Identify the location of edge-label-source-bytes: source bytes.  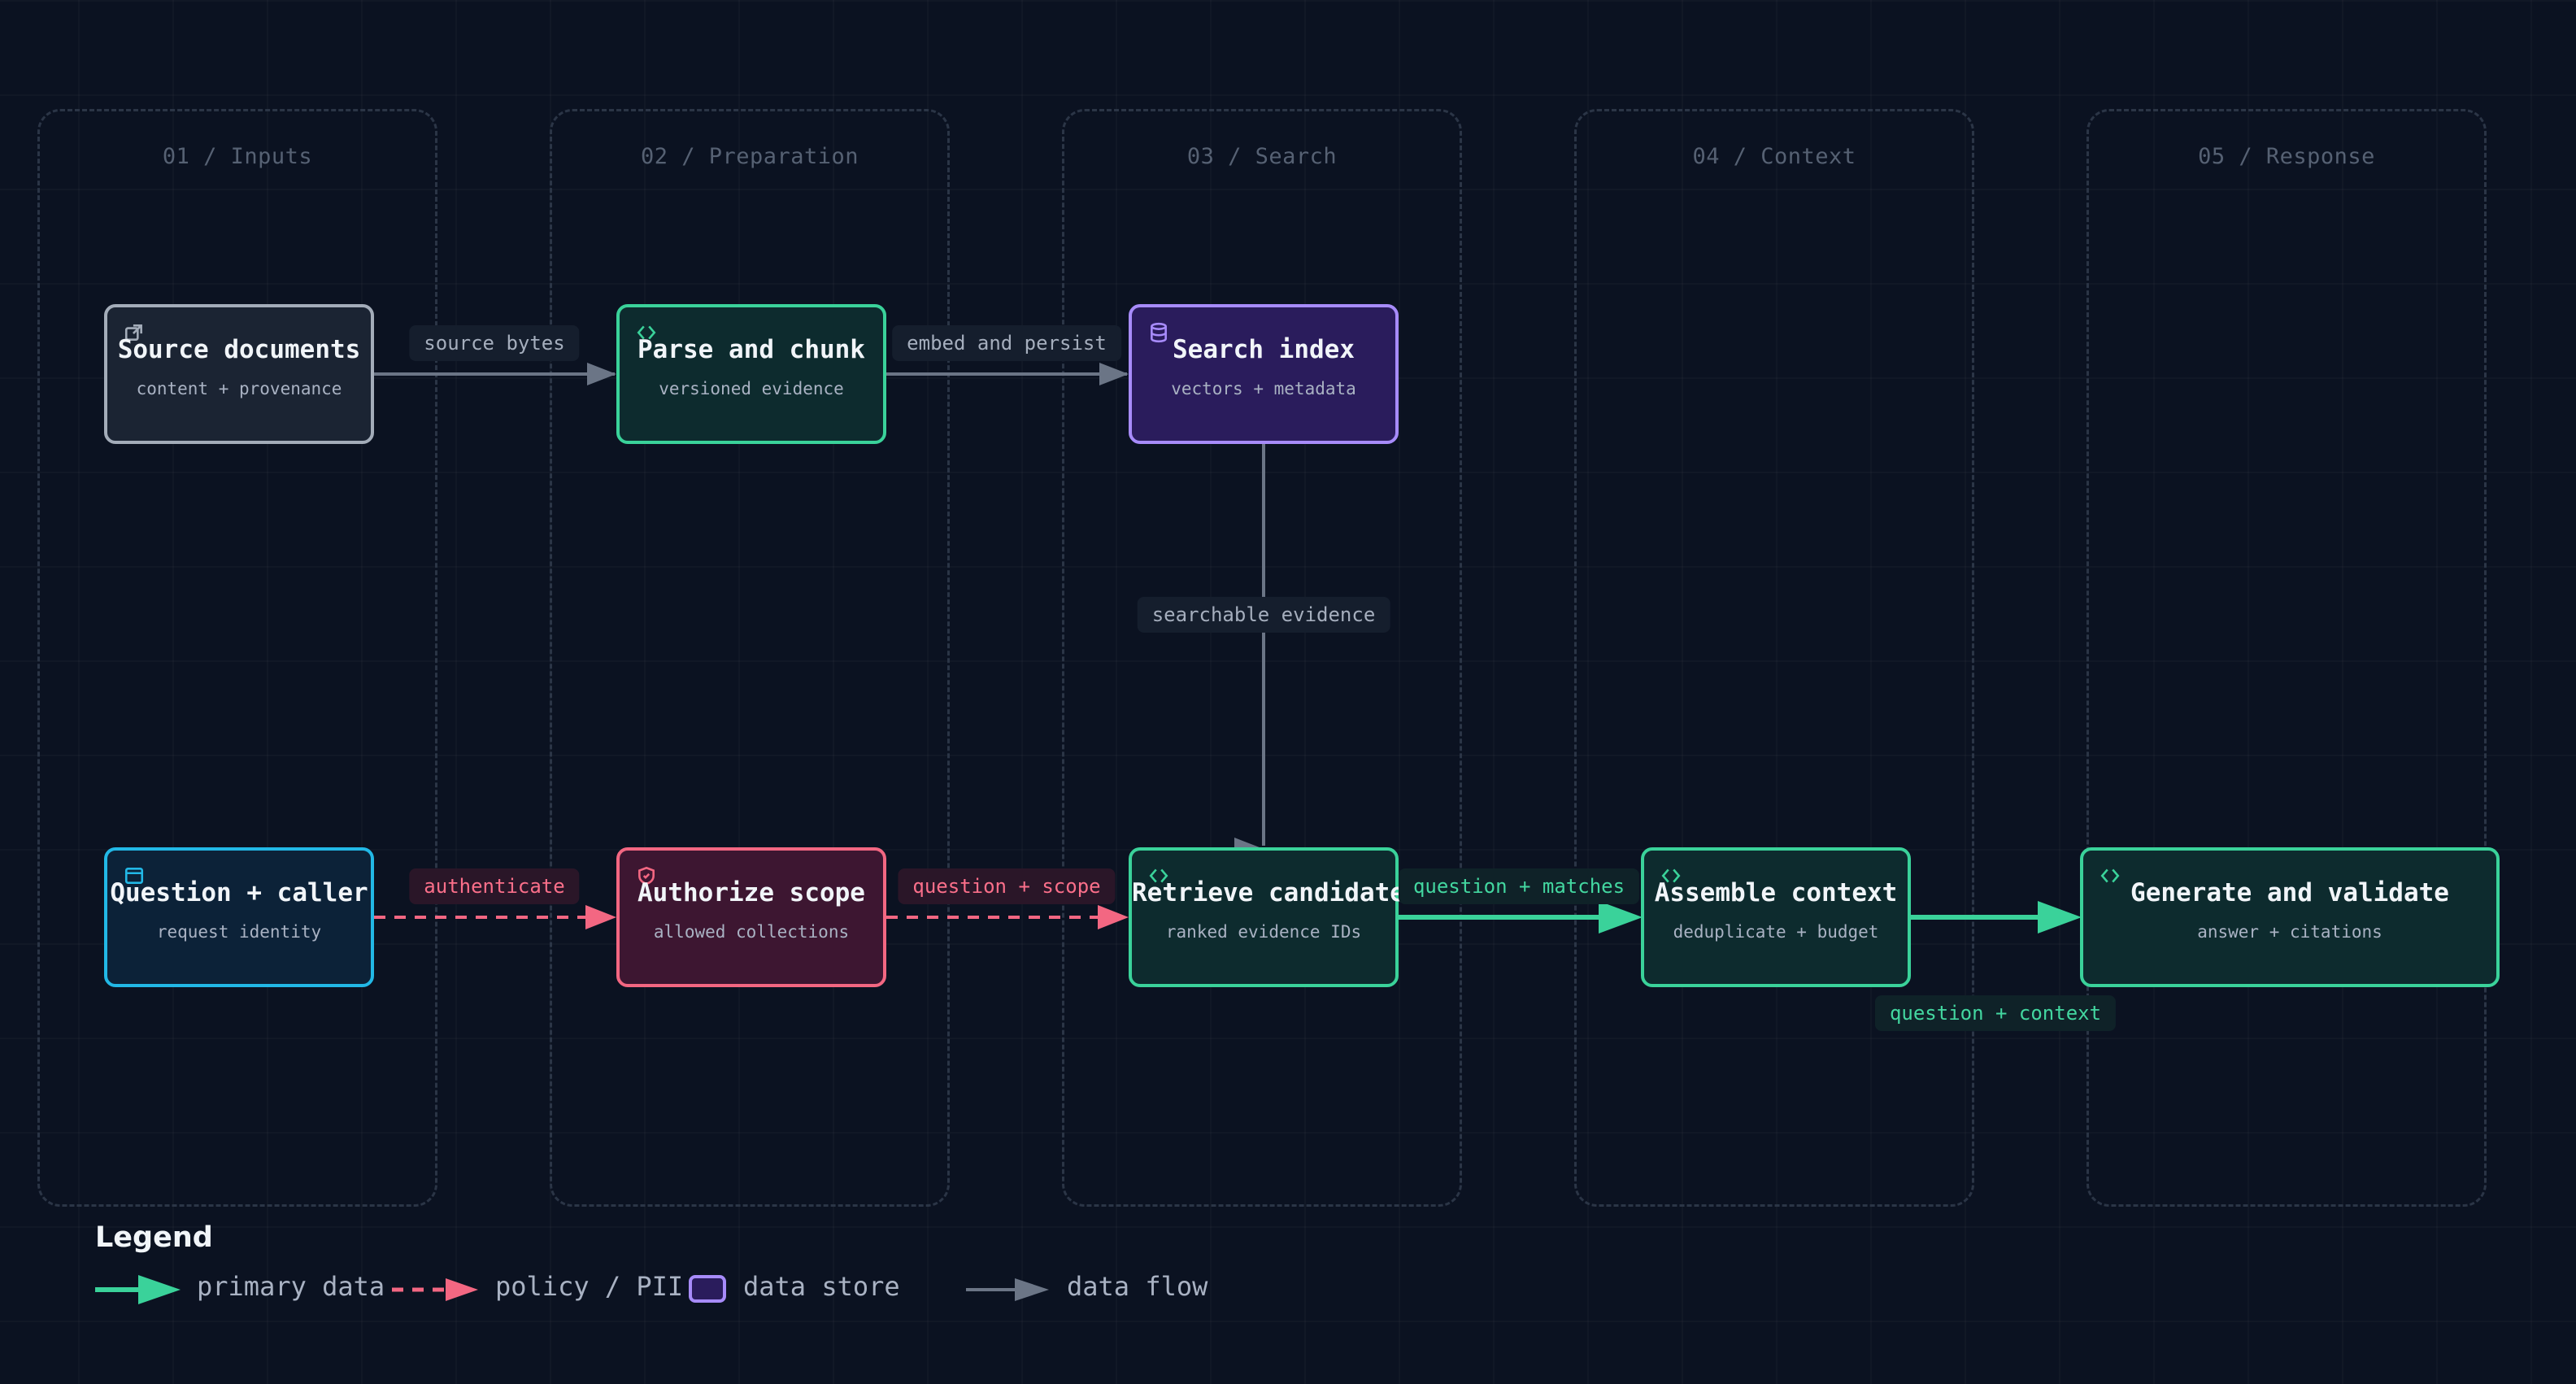
(495, 343).